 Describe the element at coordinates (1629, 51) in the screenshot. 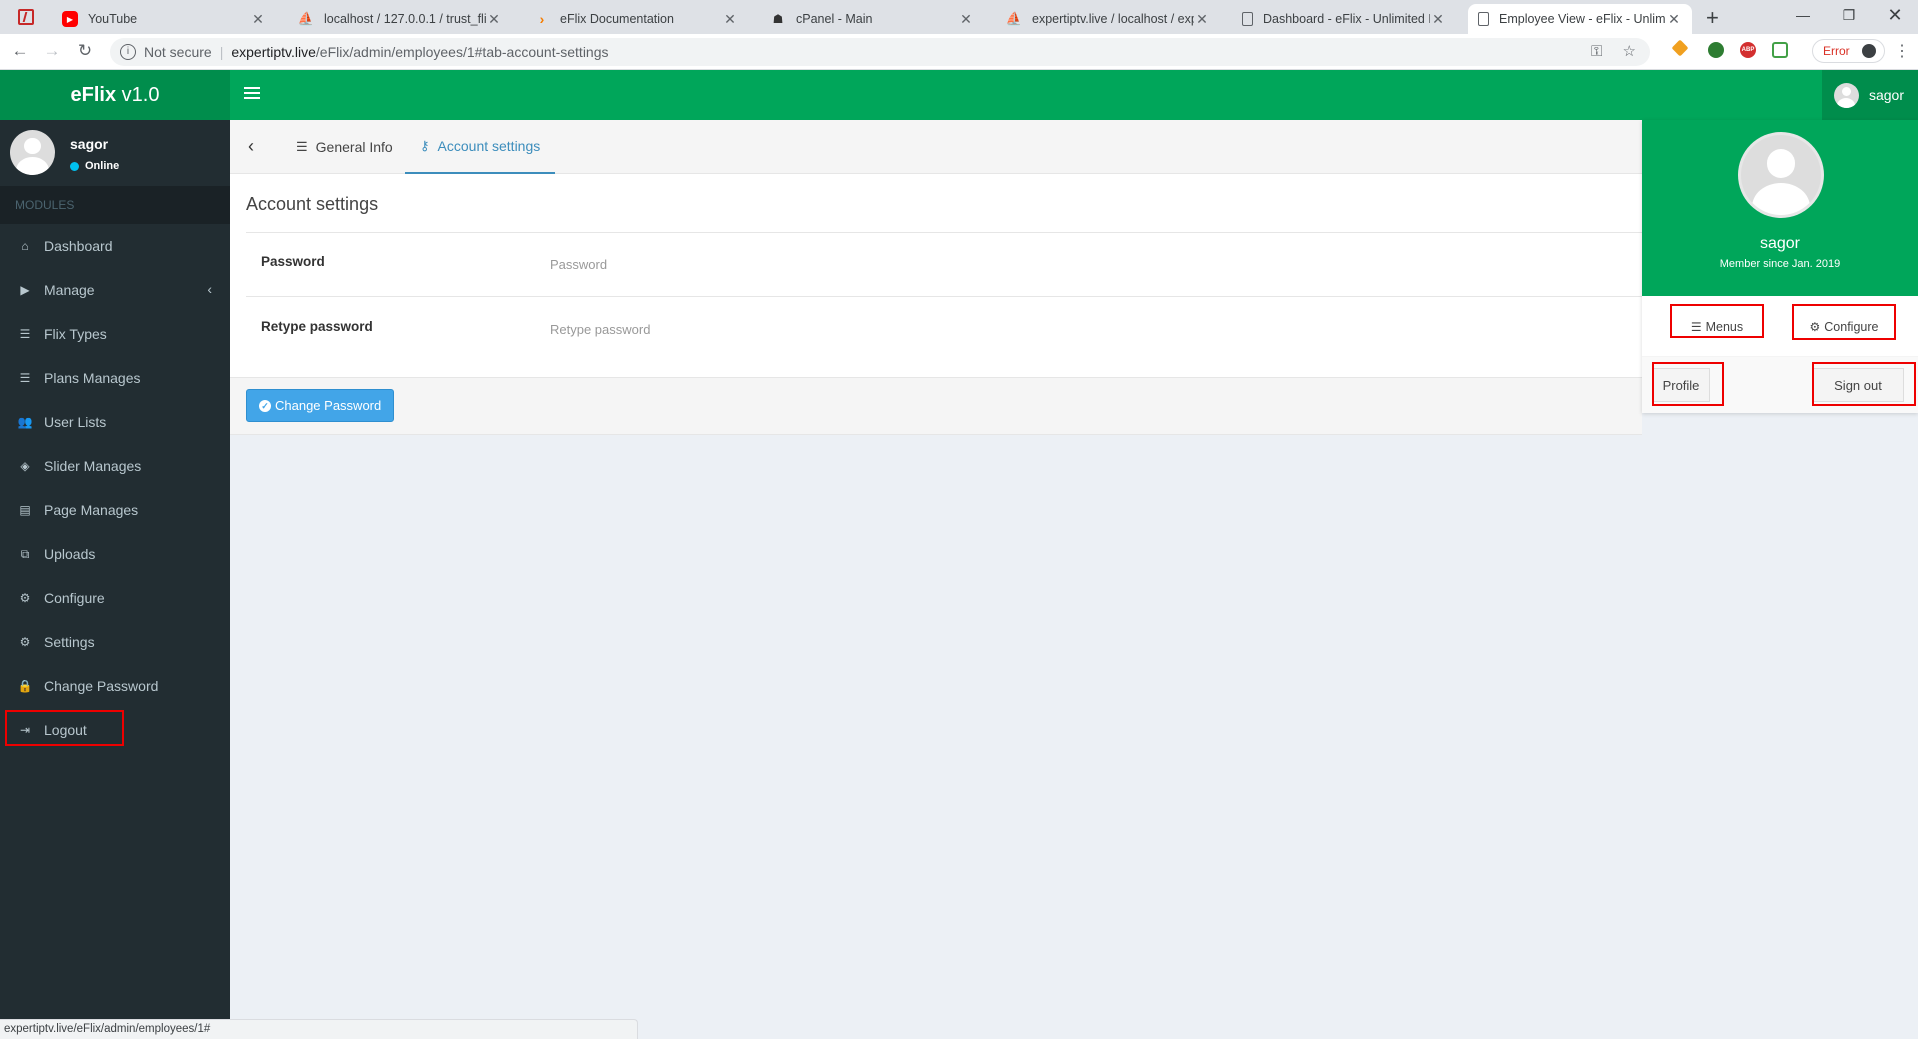

I see `star-icon: ☆` at that location.